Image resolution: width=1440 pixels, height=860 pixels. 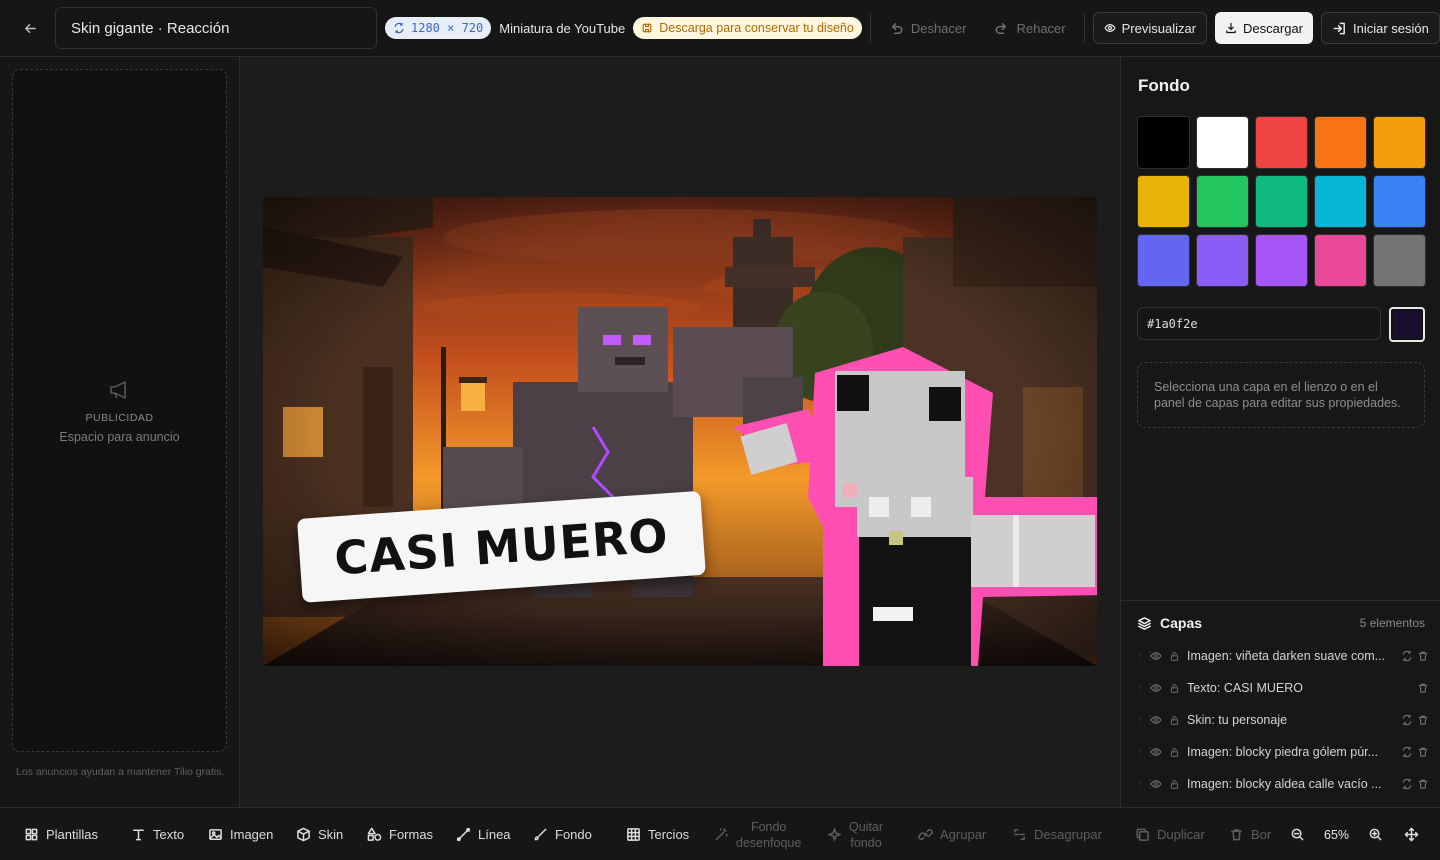 I want to click on line-icon, so click(x=463, y=834).